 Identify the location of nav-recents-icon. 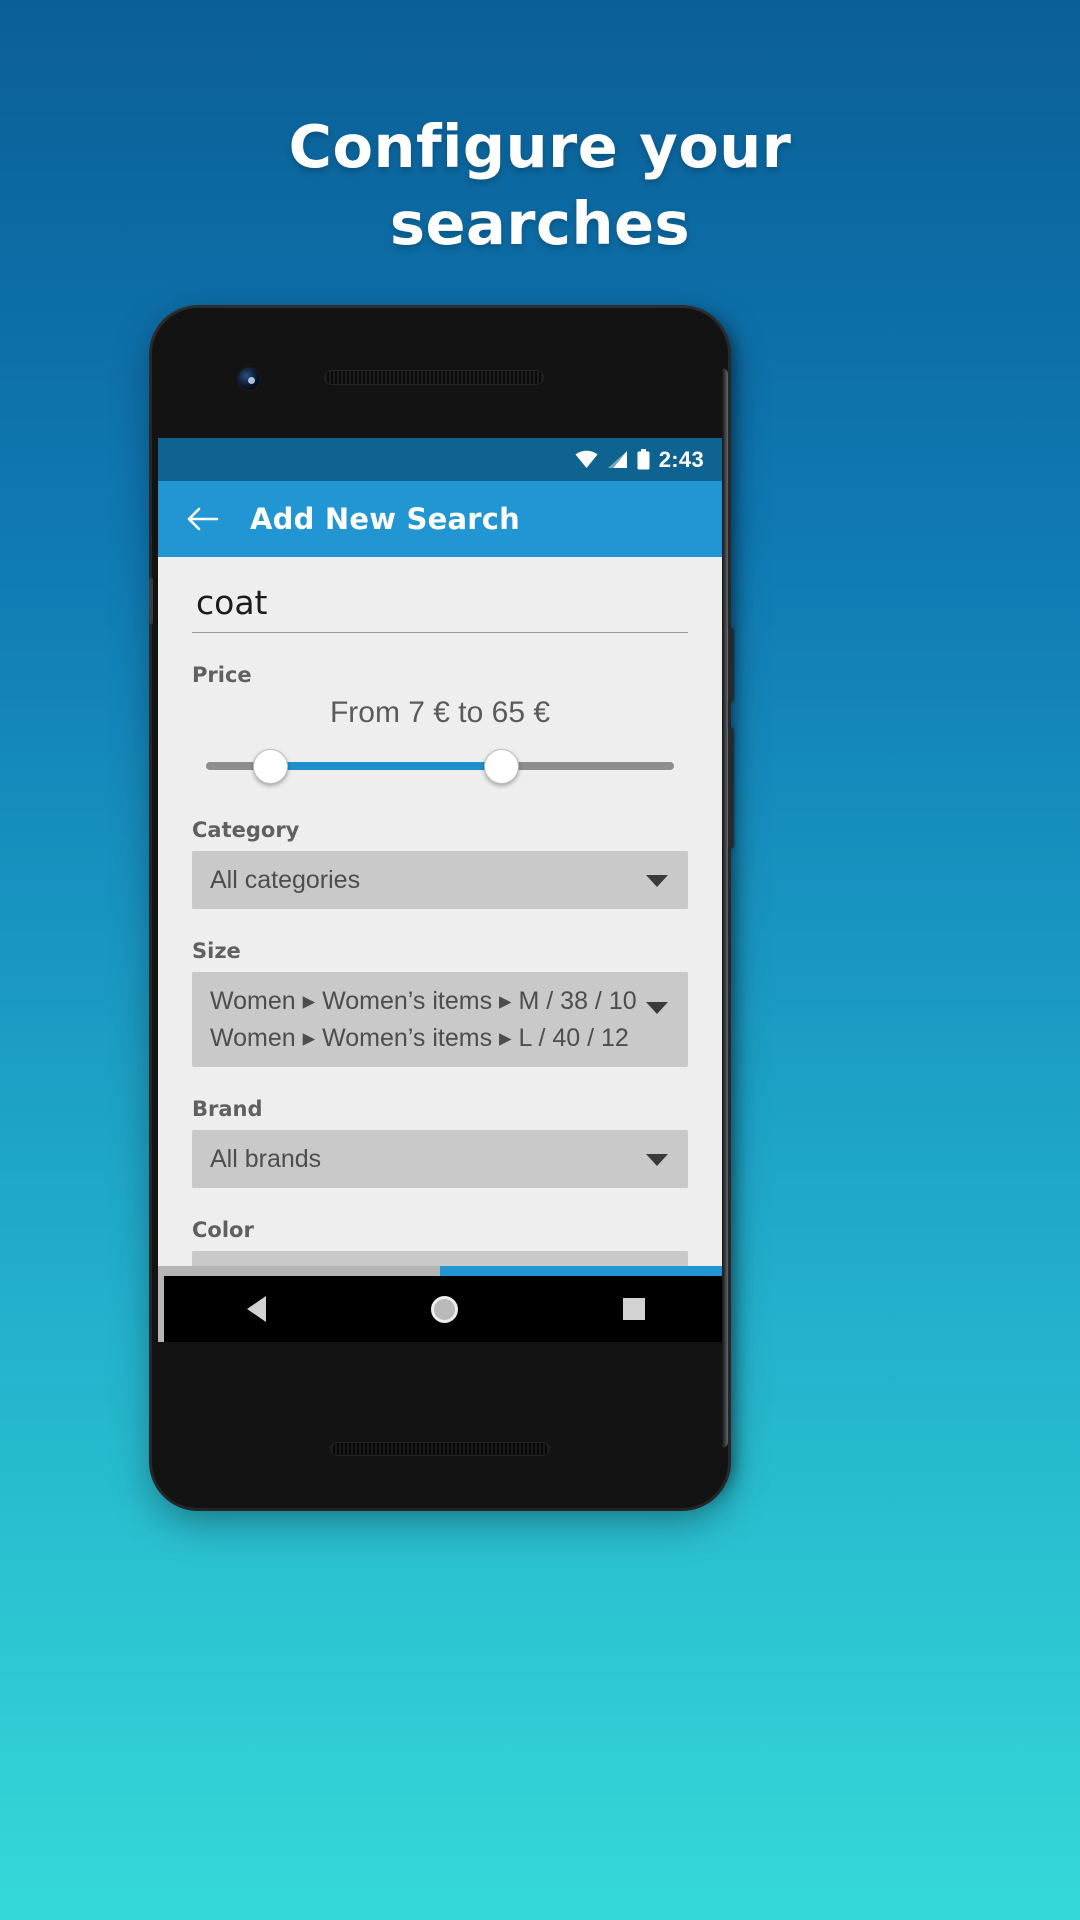
(634, 1309).